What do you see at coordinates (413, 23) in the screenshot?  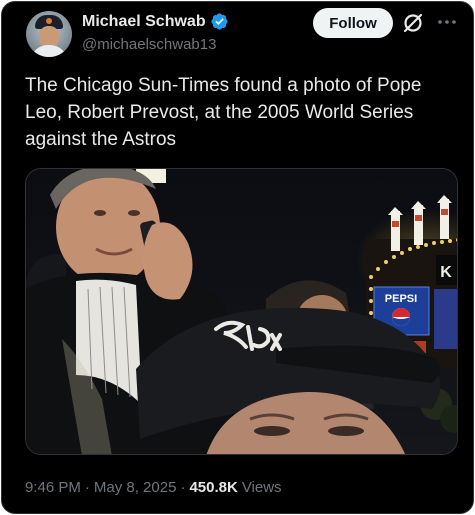 I see `grok-icon` at bounding box center [413, 23].